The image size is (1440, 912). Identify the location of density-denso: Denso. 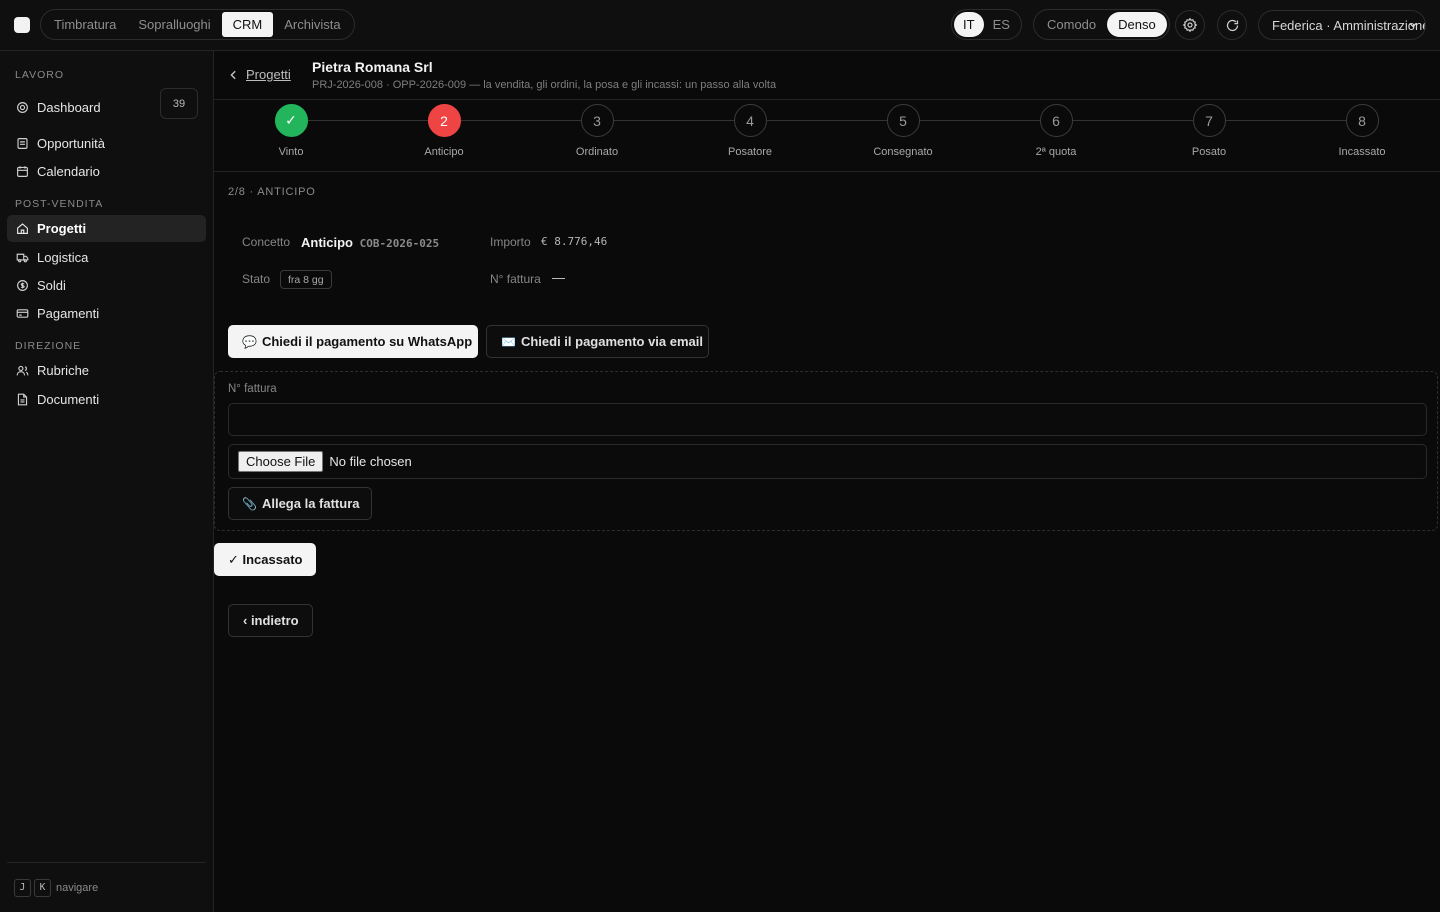
(1137, 24).